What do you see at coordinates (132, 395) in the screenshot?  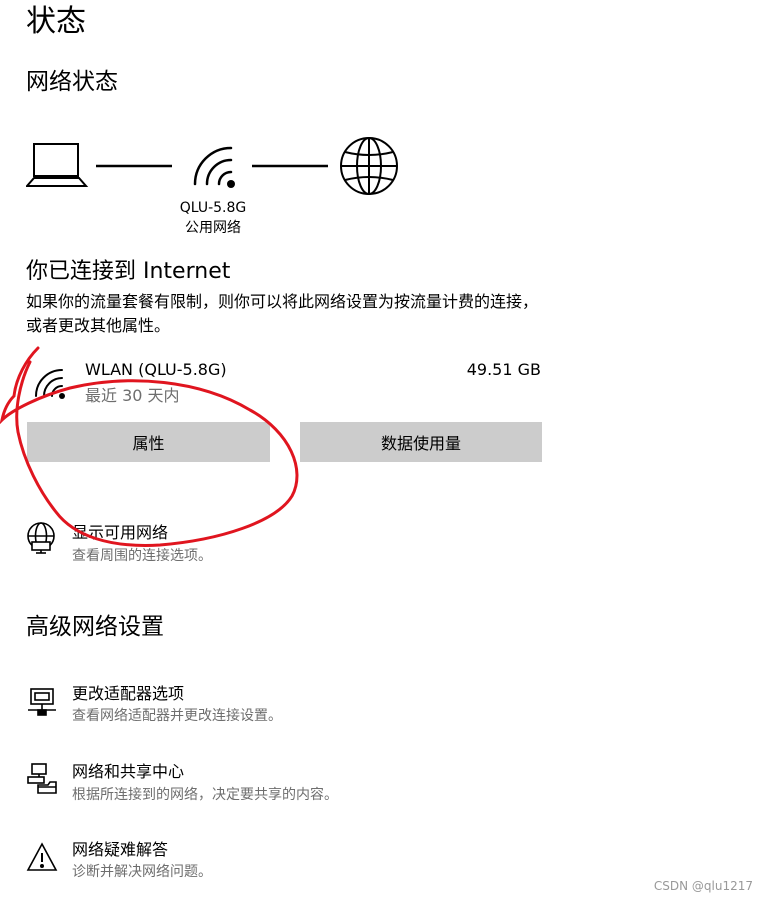 I see `usage-period: 最近 30 天内` at bounding box center [132, 395].